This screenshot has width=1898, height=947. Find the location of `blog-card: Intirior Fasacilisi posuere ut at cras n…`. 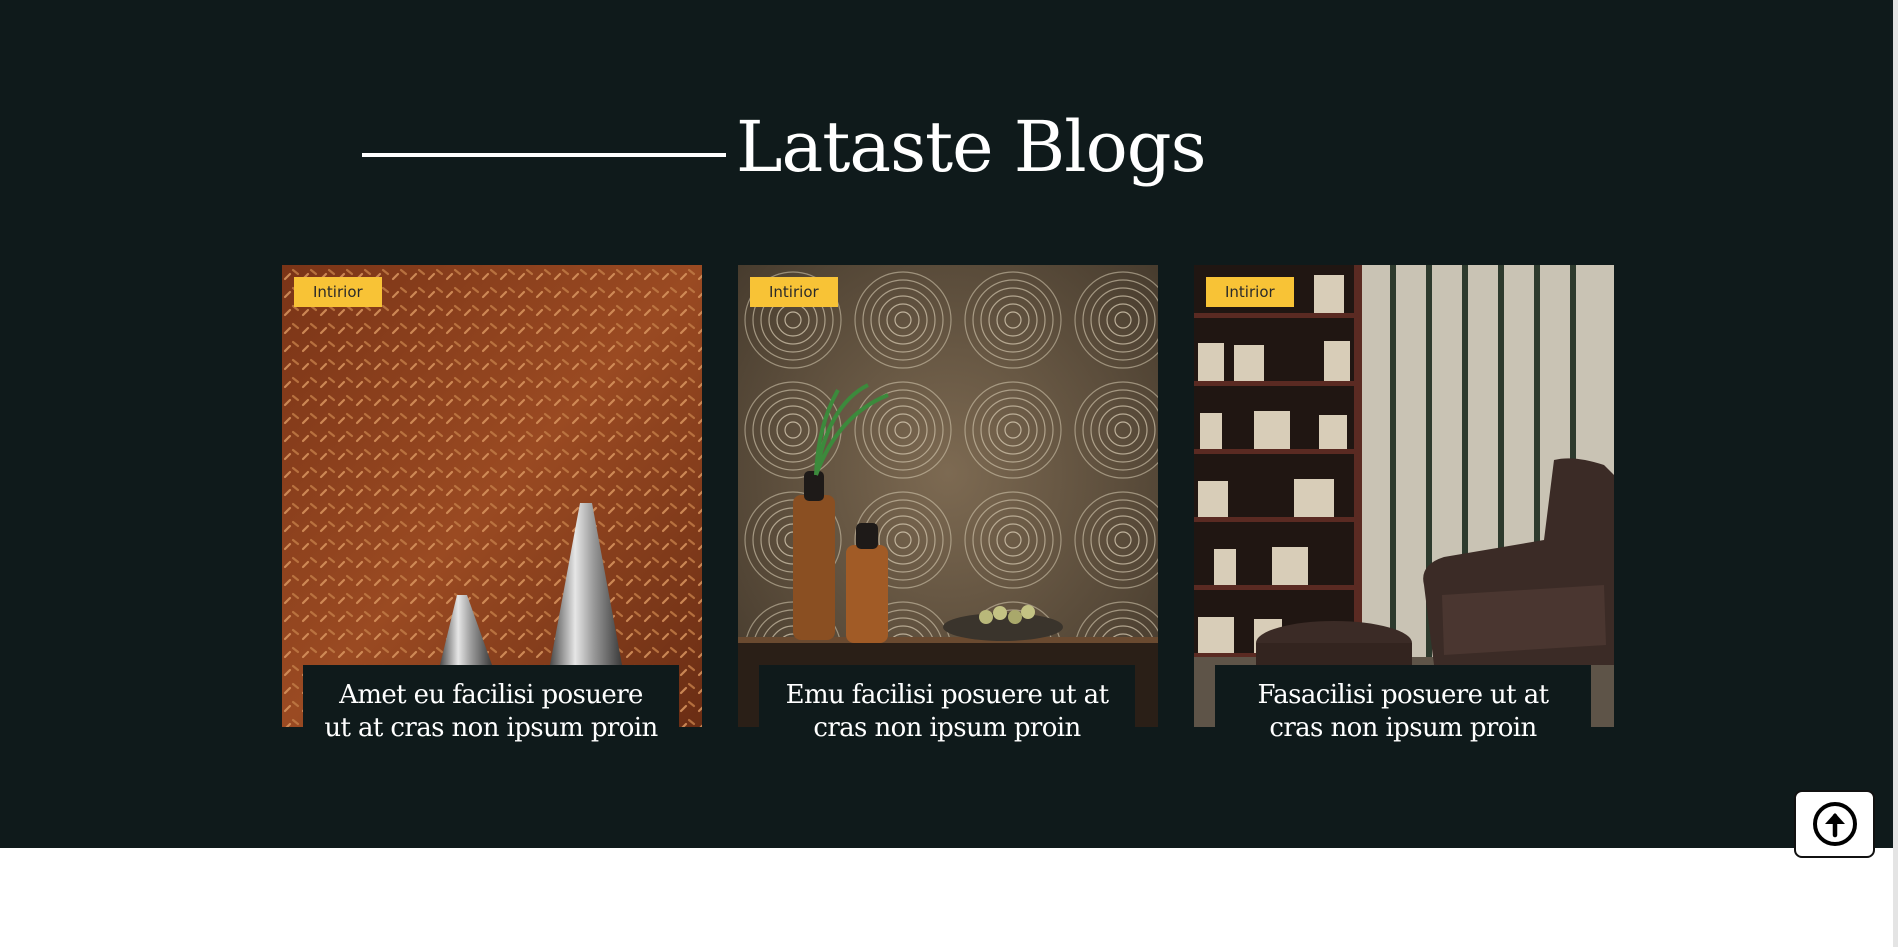

blog-card: Intirior Fasacilisi posuere ut at cras n… is located at coordinates (1404, 508).